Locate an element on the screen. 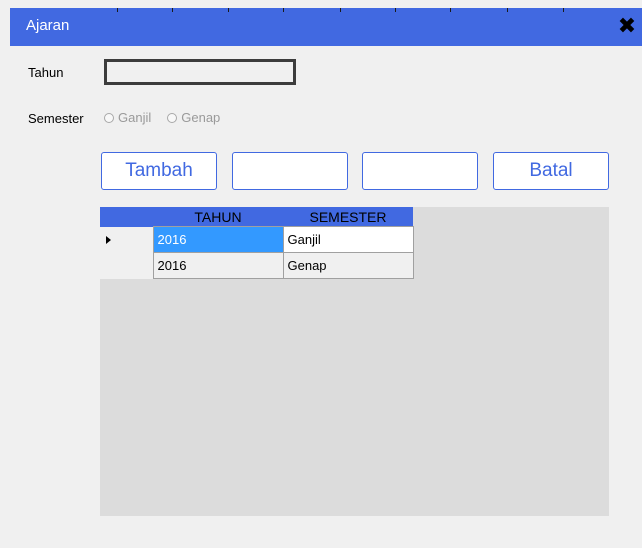  radio-ganjil: Ganjil is located at coordinates (127, 117).